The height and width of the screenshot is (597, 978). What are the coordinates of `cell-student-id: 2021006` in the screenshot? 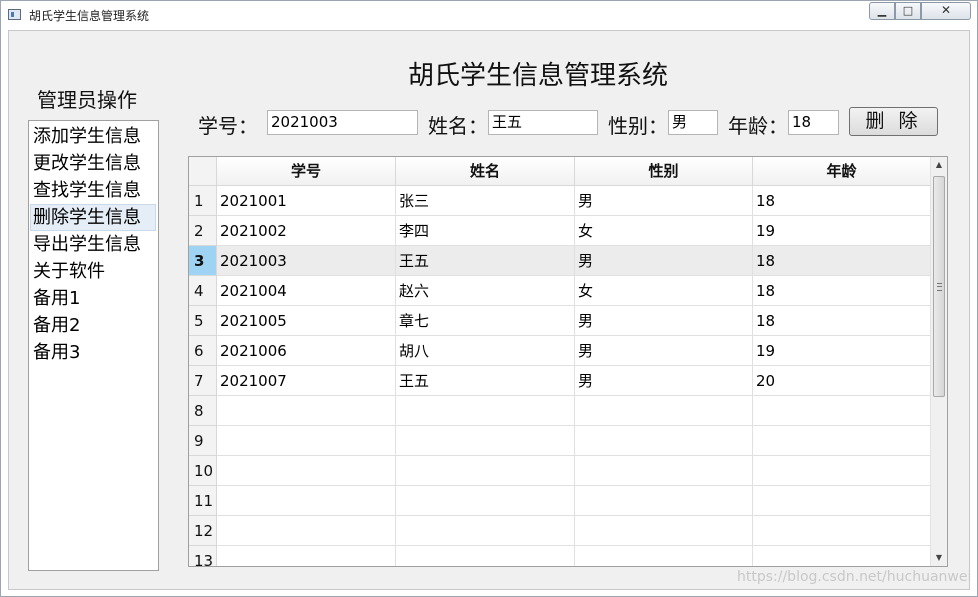 It's located at (306, 351).